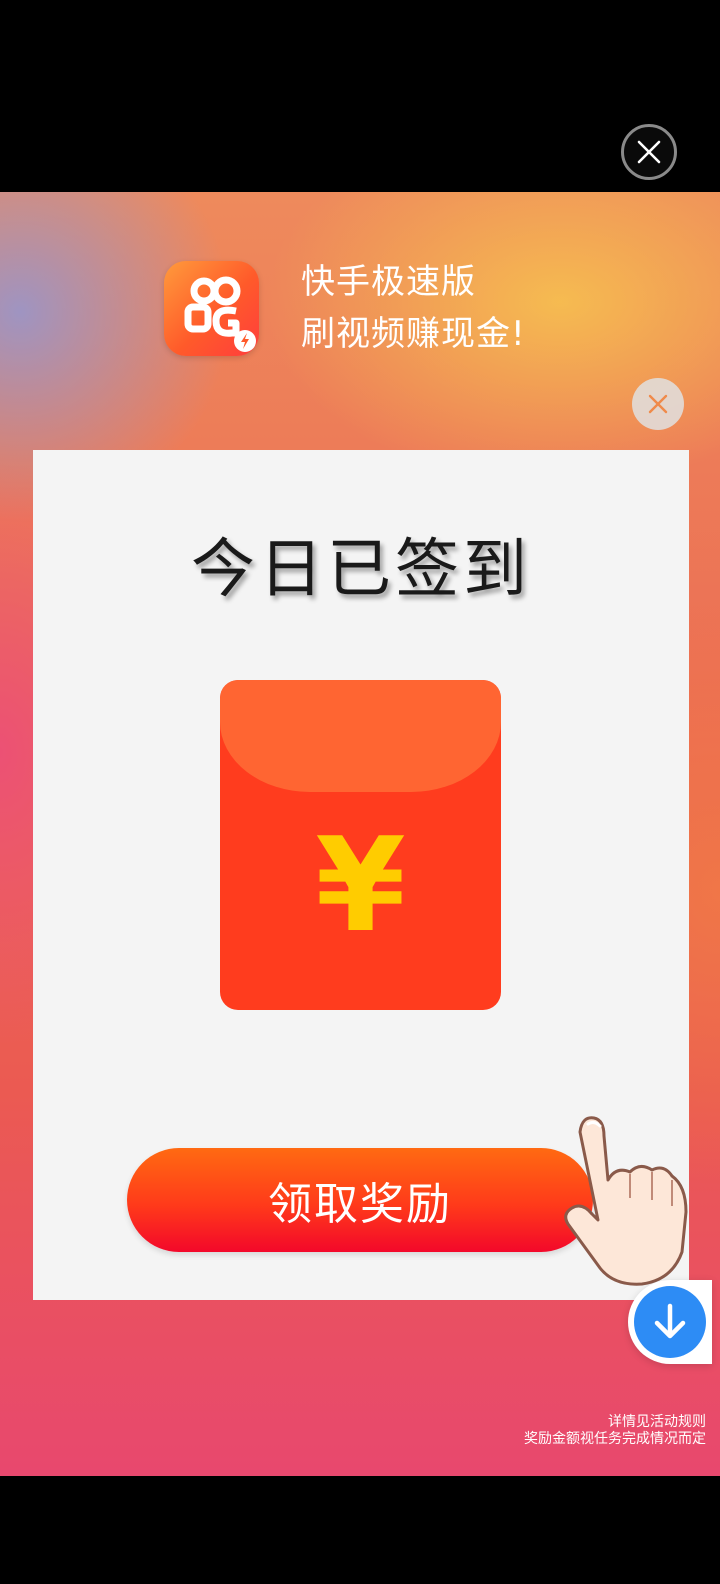 The height and width of the screenshot is (1584, 720). I want to click on download-circle, so click(670, 1322).